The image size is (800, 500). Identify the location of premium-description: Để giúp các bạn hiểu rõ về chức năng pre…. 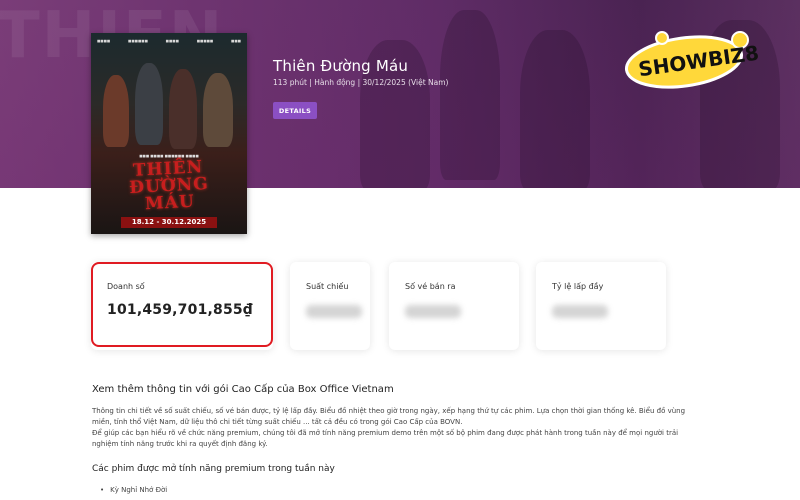
(385, 438).